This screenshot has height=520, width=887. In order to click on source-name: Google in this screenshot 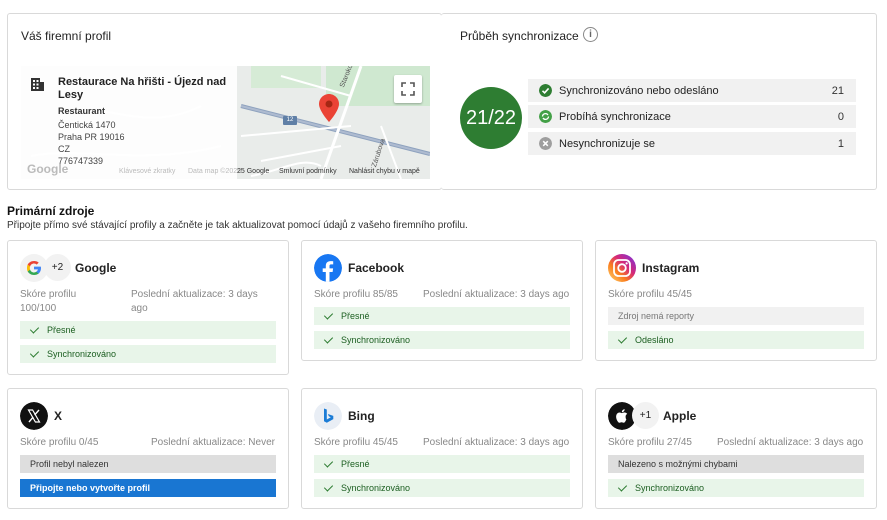, I will do `click(96, 268)`.